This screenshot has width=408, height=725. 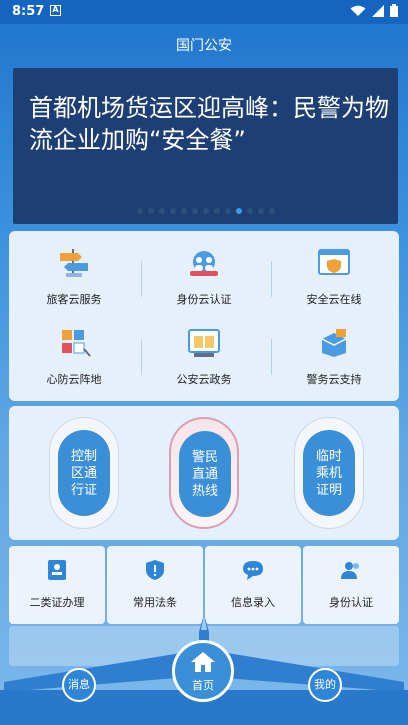 What do you see at coordinates (204, 379) in the screenshot?
I see `service-label: 公安云政务` at bounding box center [204, 379].